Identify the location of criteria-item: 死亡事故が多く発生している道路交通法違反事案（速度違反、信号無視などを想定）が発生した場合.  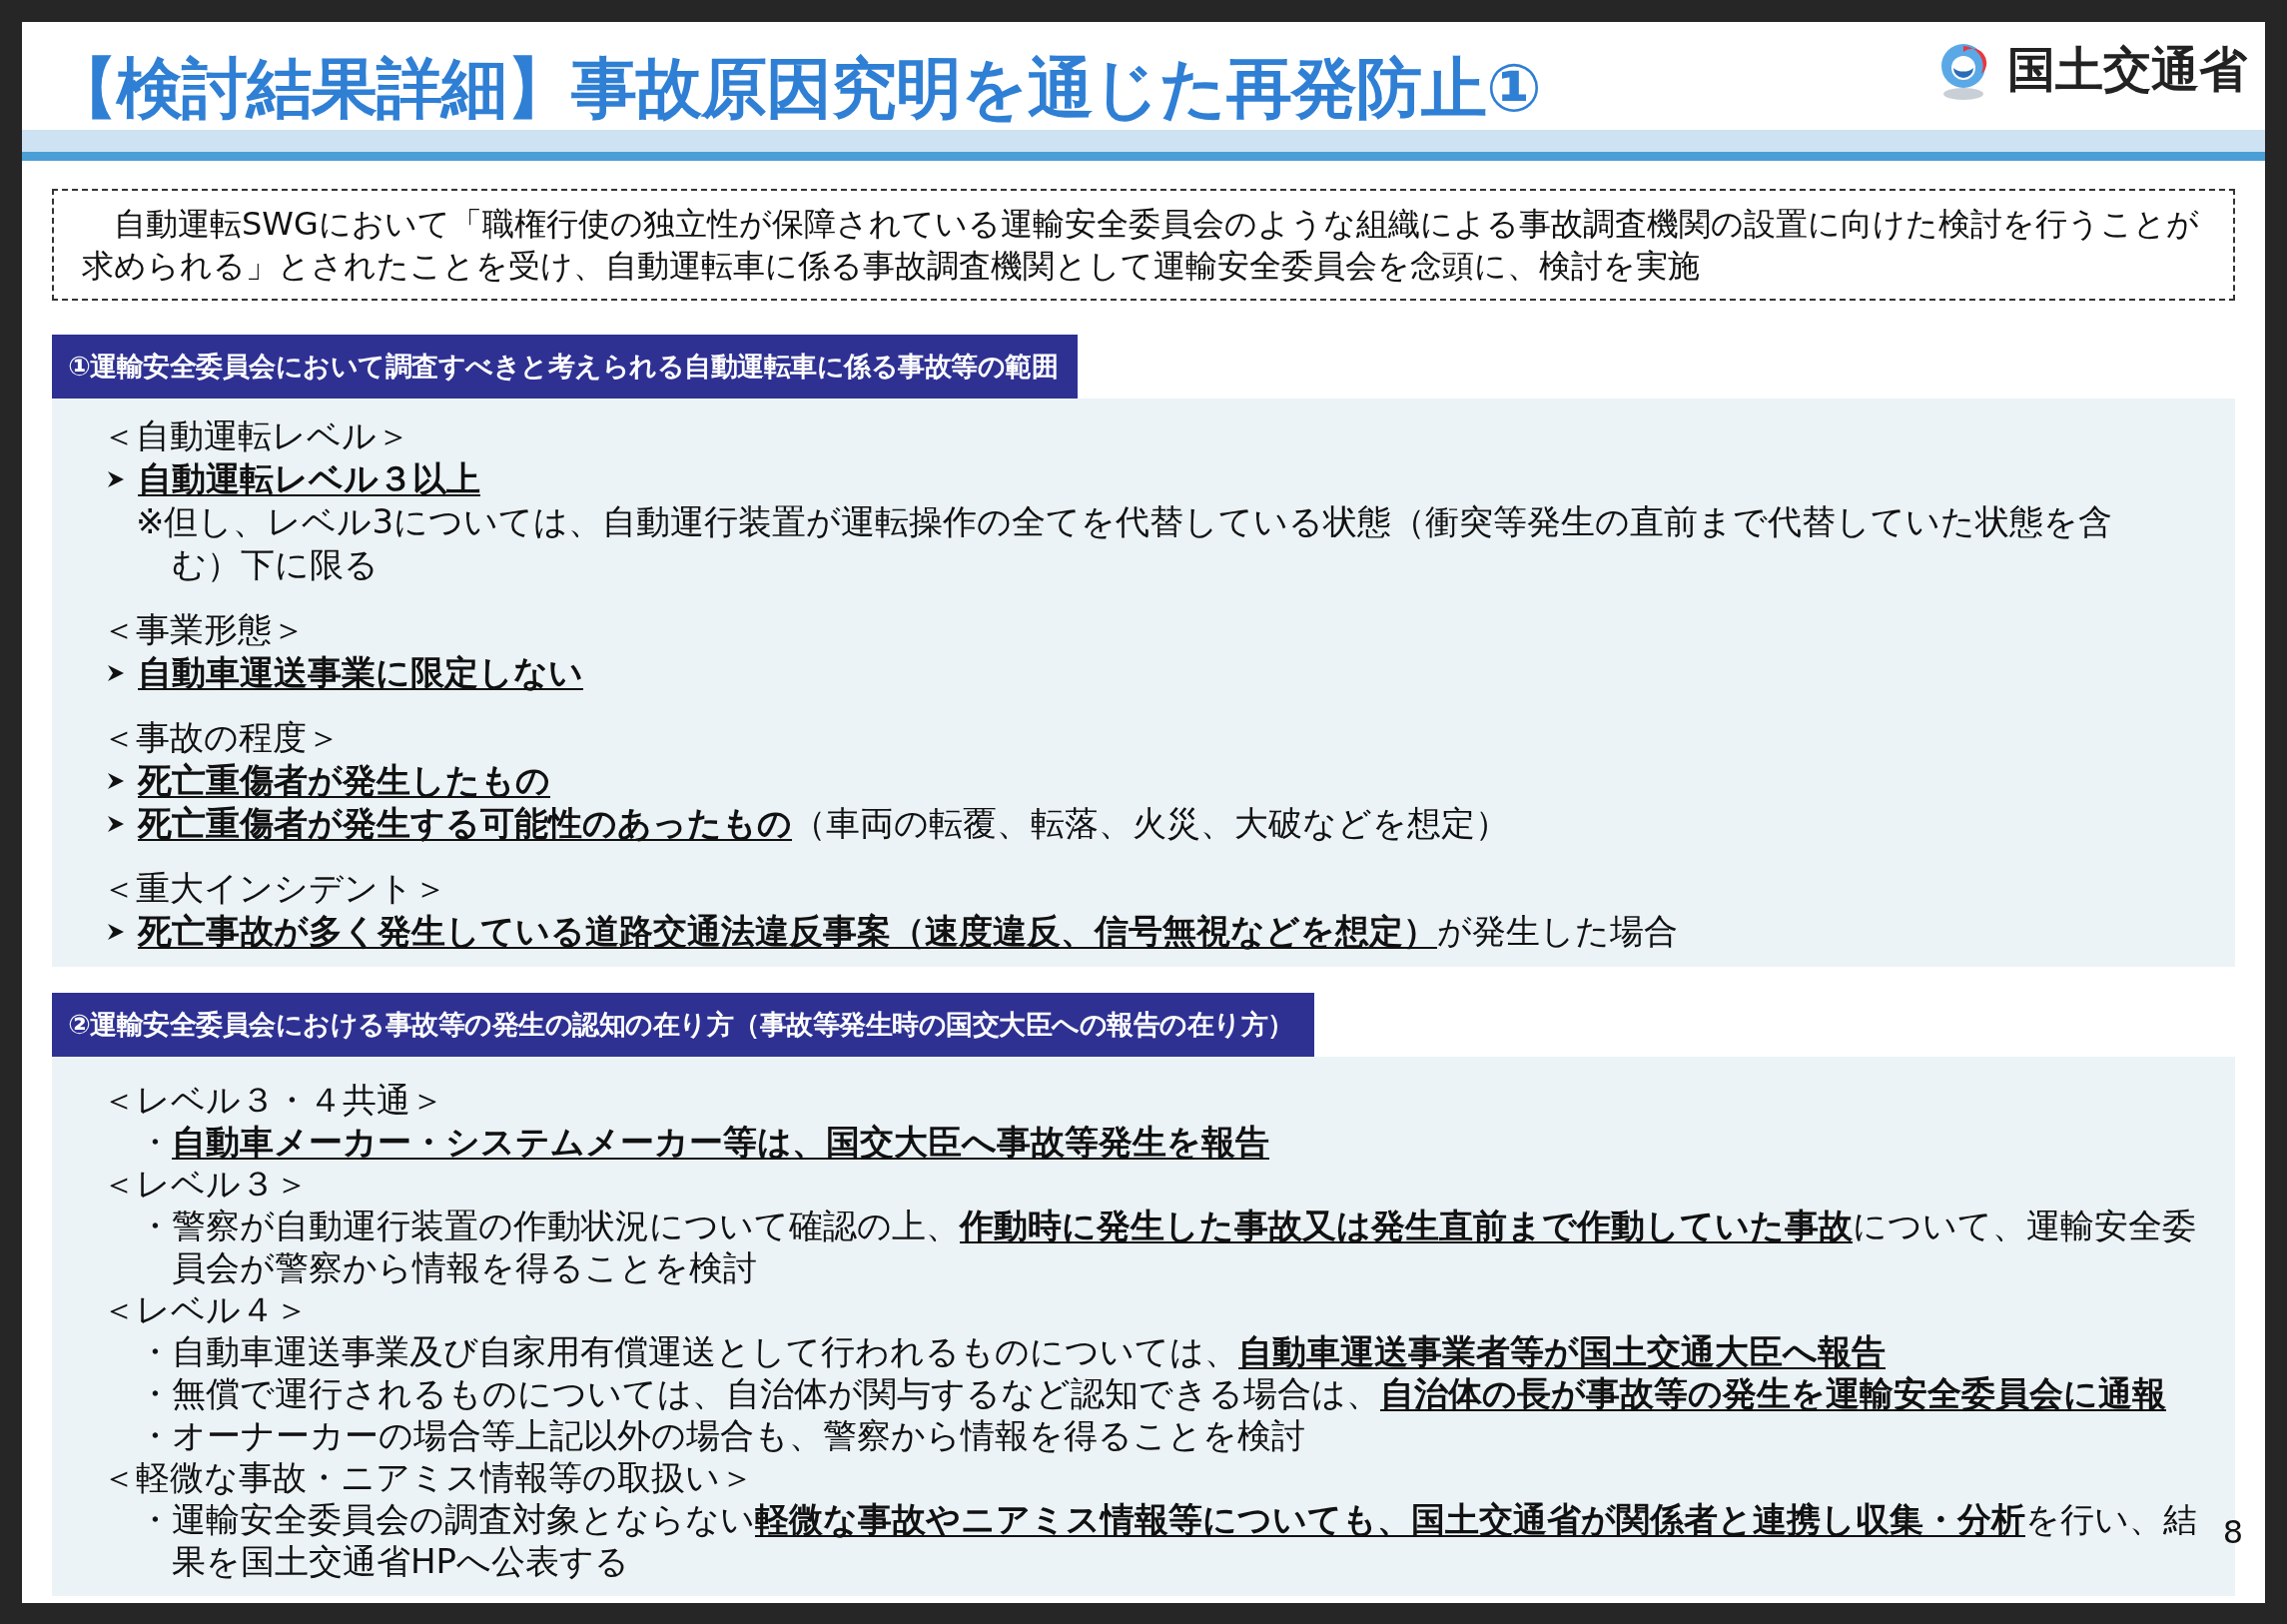
(908, 932).